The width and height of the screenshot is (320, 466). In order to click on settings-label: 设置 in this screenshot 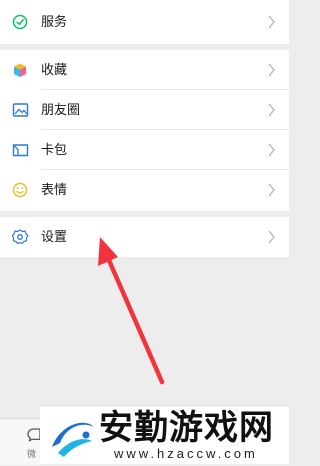, I will do `click(54, 236)`.